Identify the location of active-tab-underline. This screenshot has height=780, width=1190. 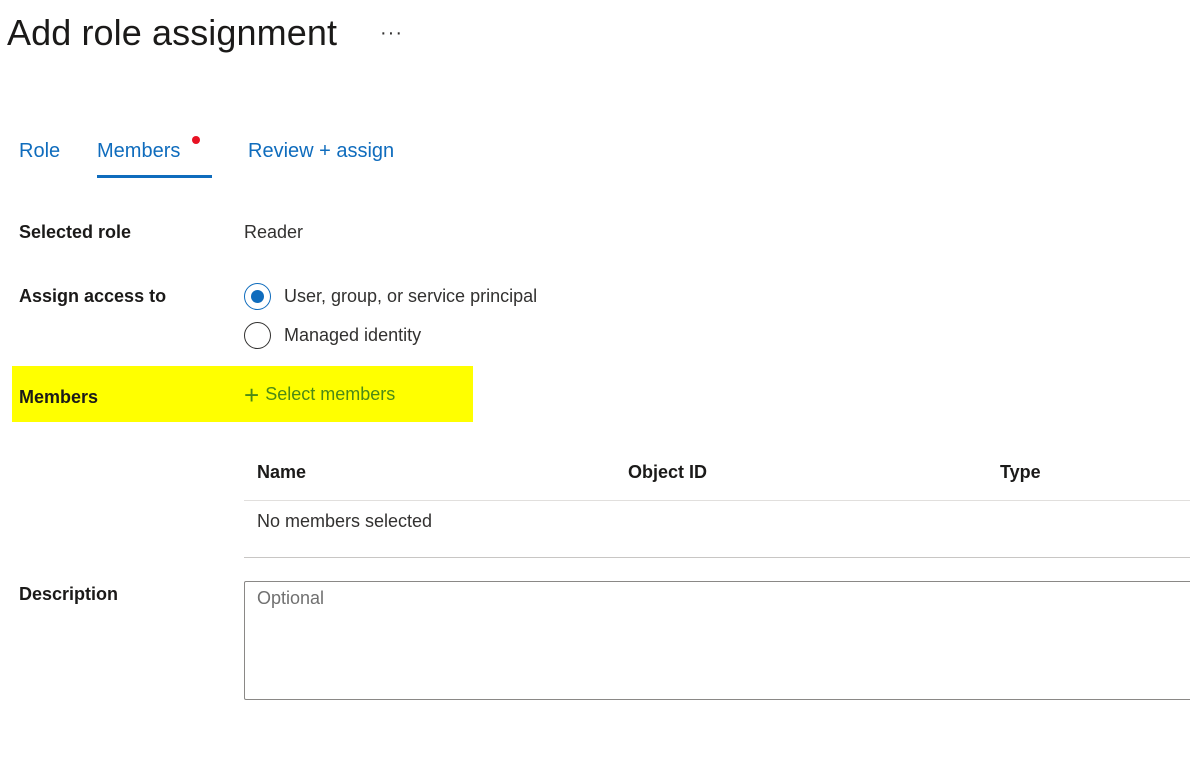
(154, 176).